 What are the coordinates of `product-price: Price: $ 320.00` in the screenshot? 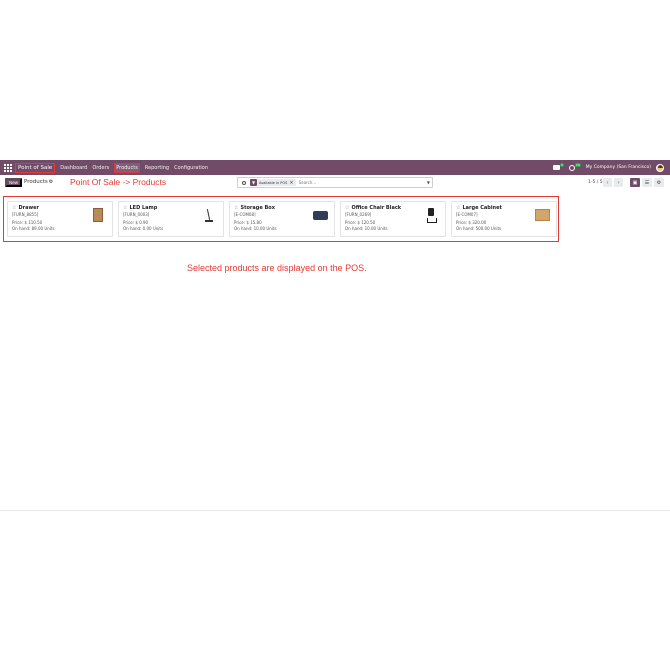 It's located at (471, 222).